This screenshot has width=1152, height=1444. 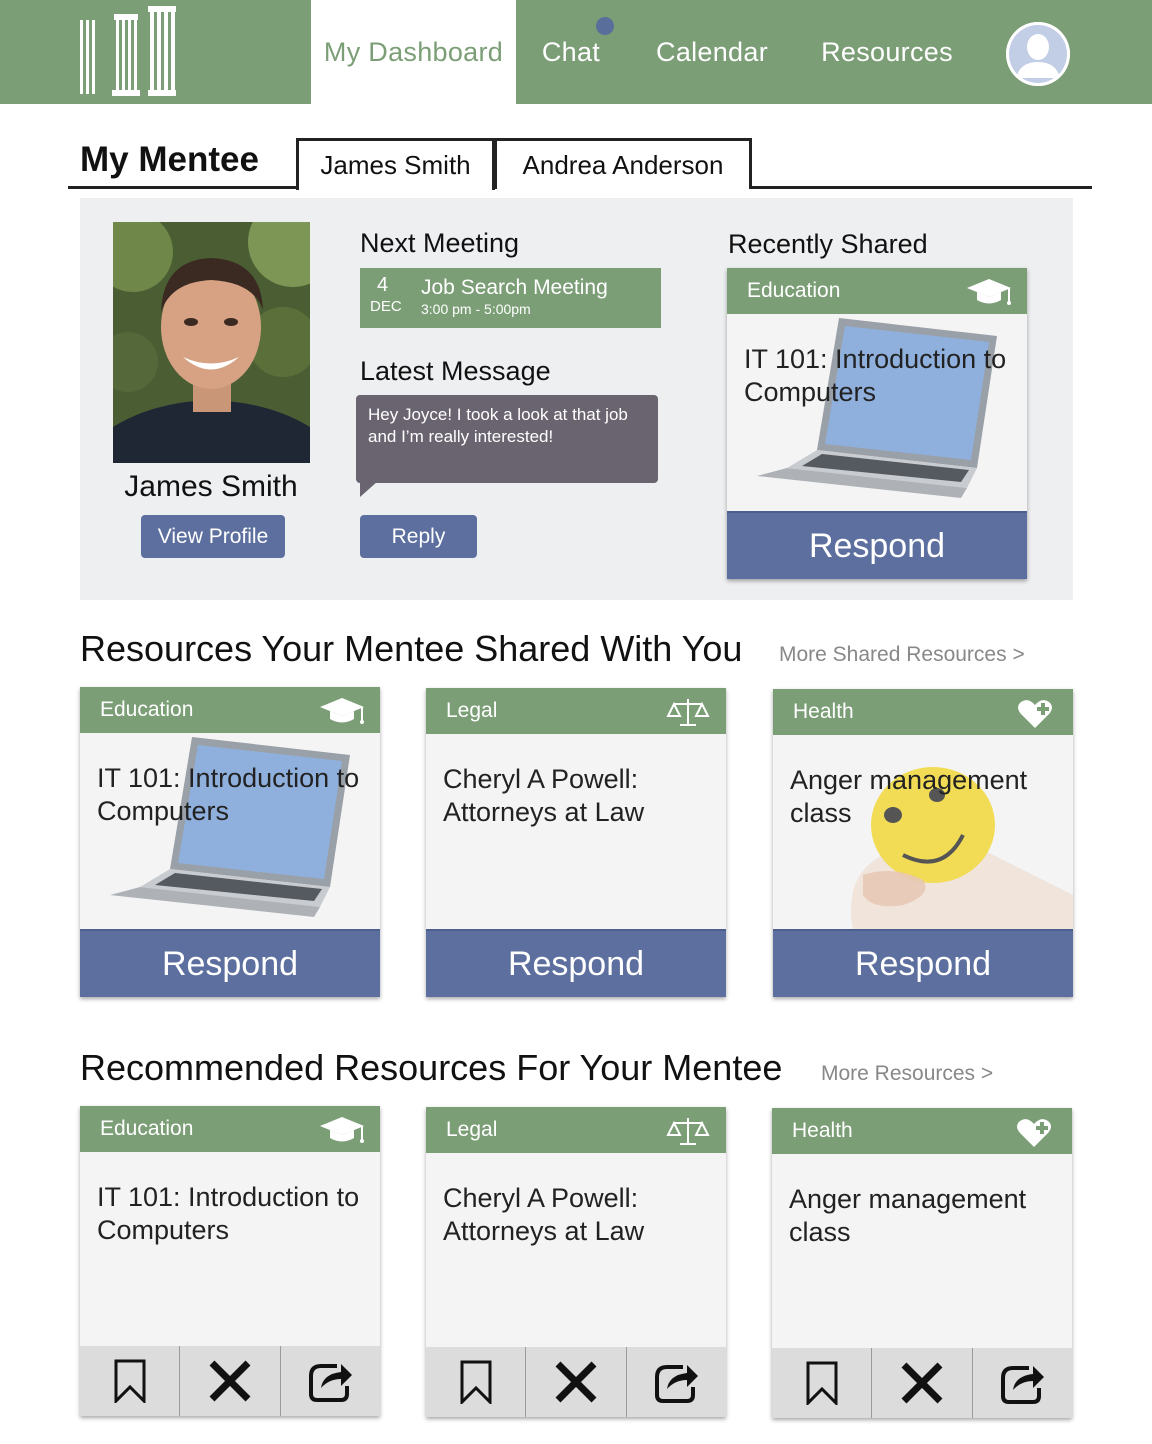 I want to click on shared-resources-heading: Resources Your Mentee Shared With You, so click(x=411, y=648).